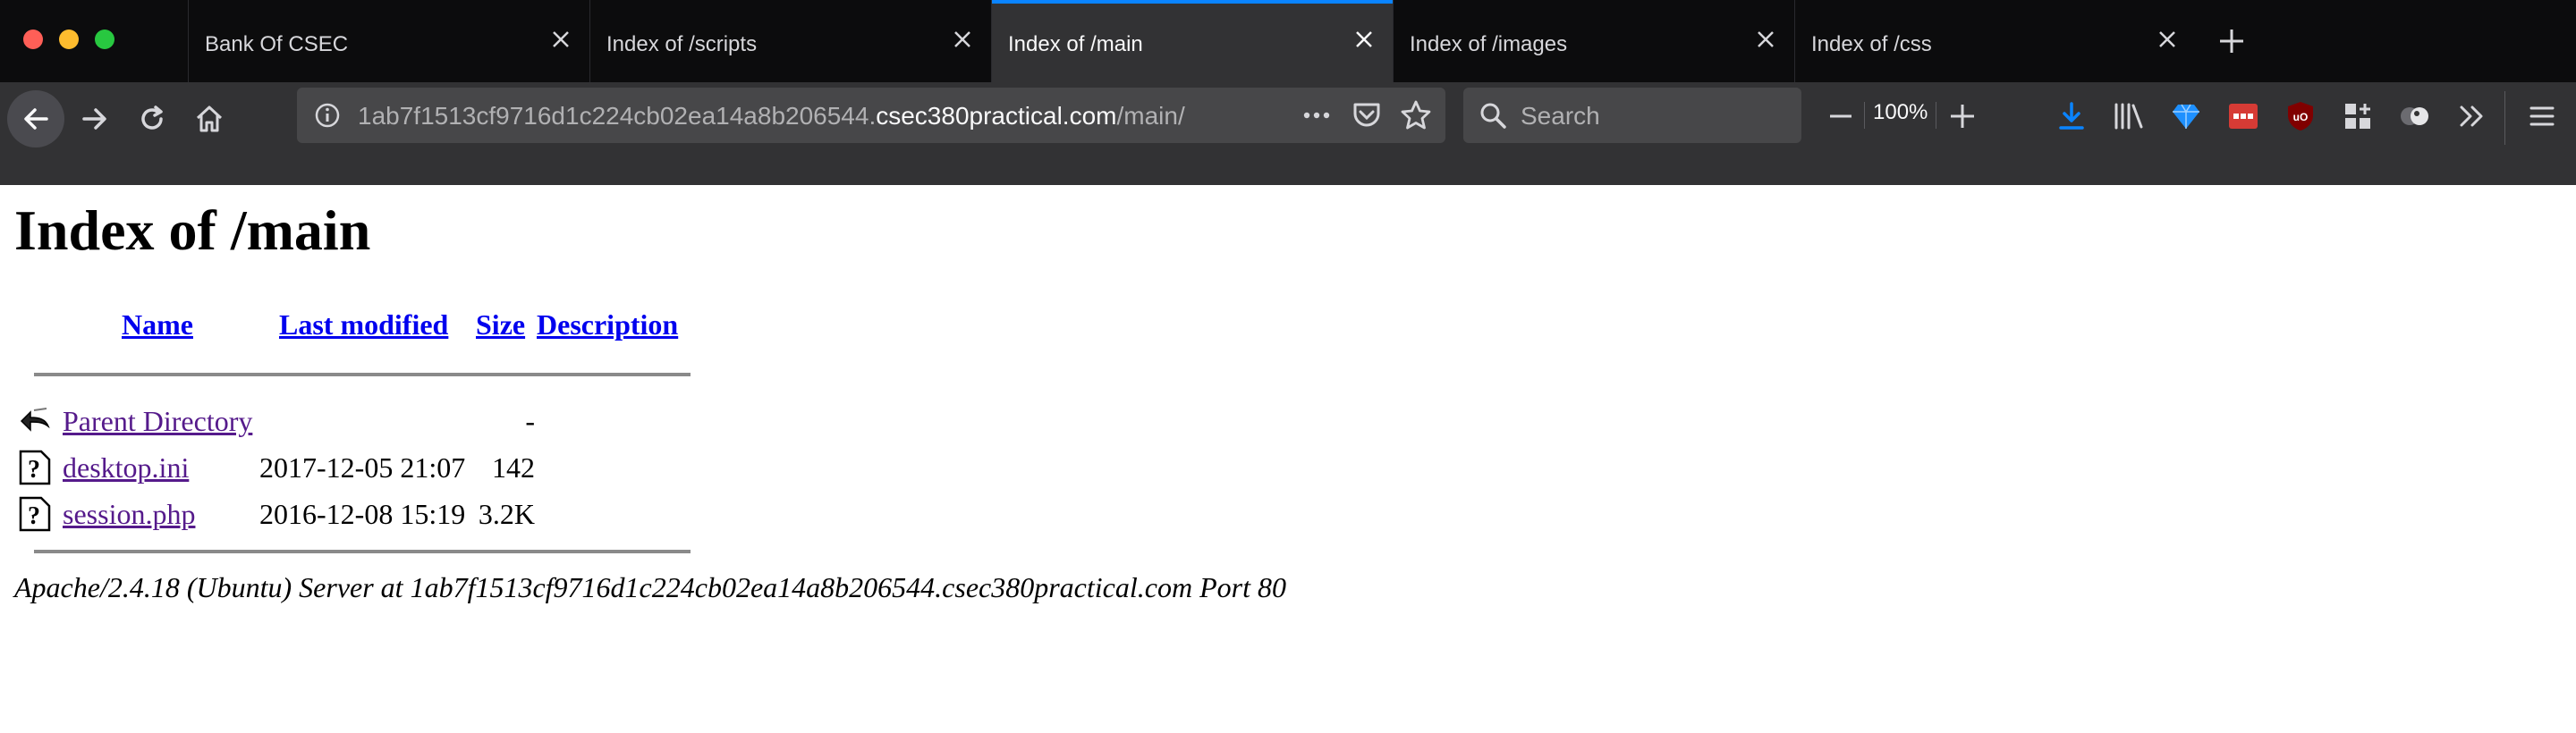 This screenshot has width=2576, height=733. I want to click on new-tab-button, so click(2231, 41).